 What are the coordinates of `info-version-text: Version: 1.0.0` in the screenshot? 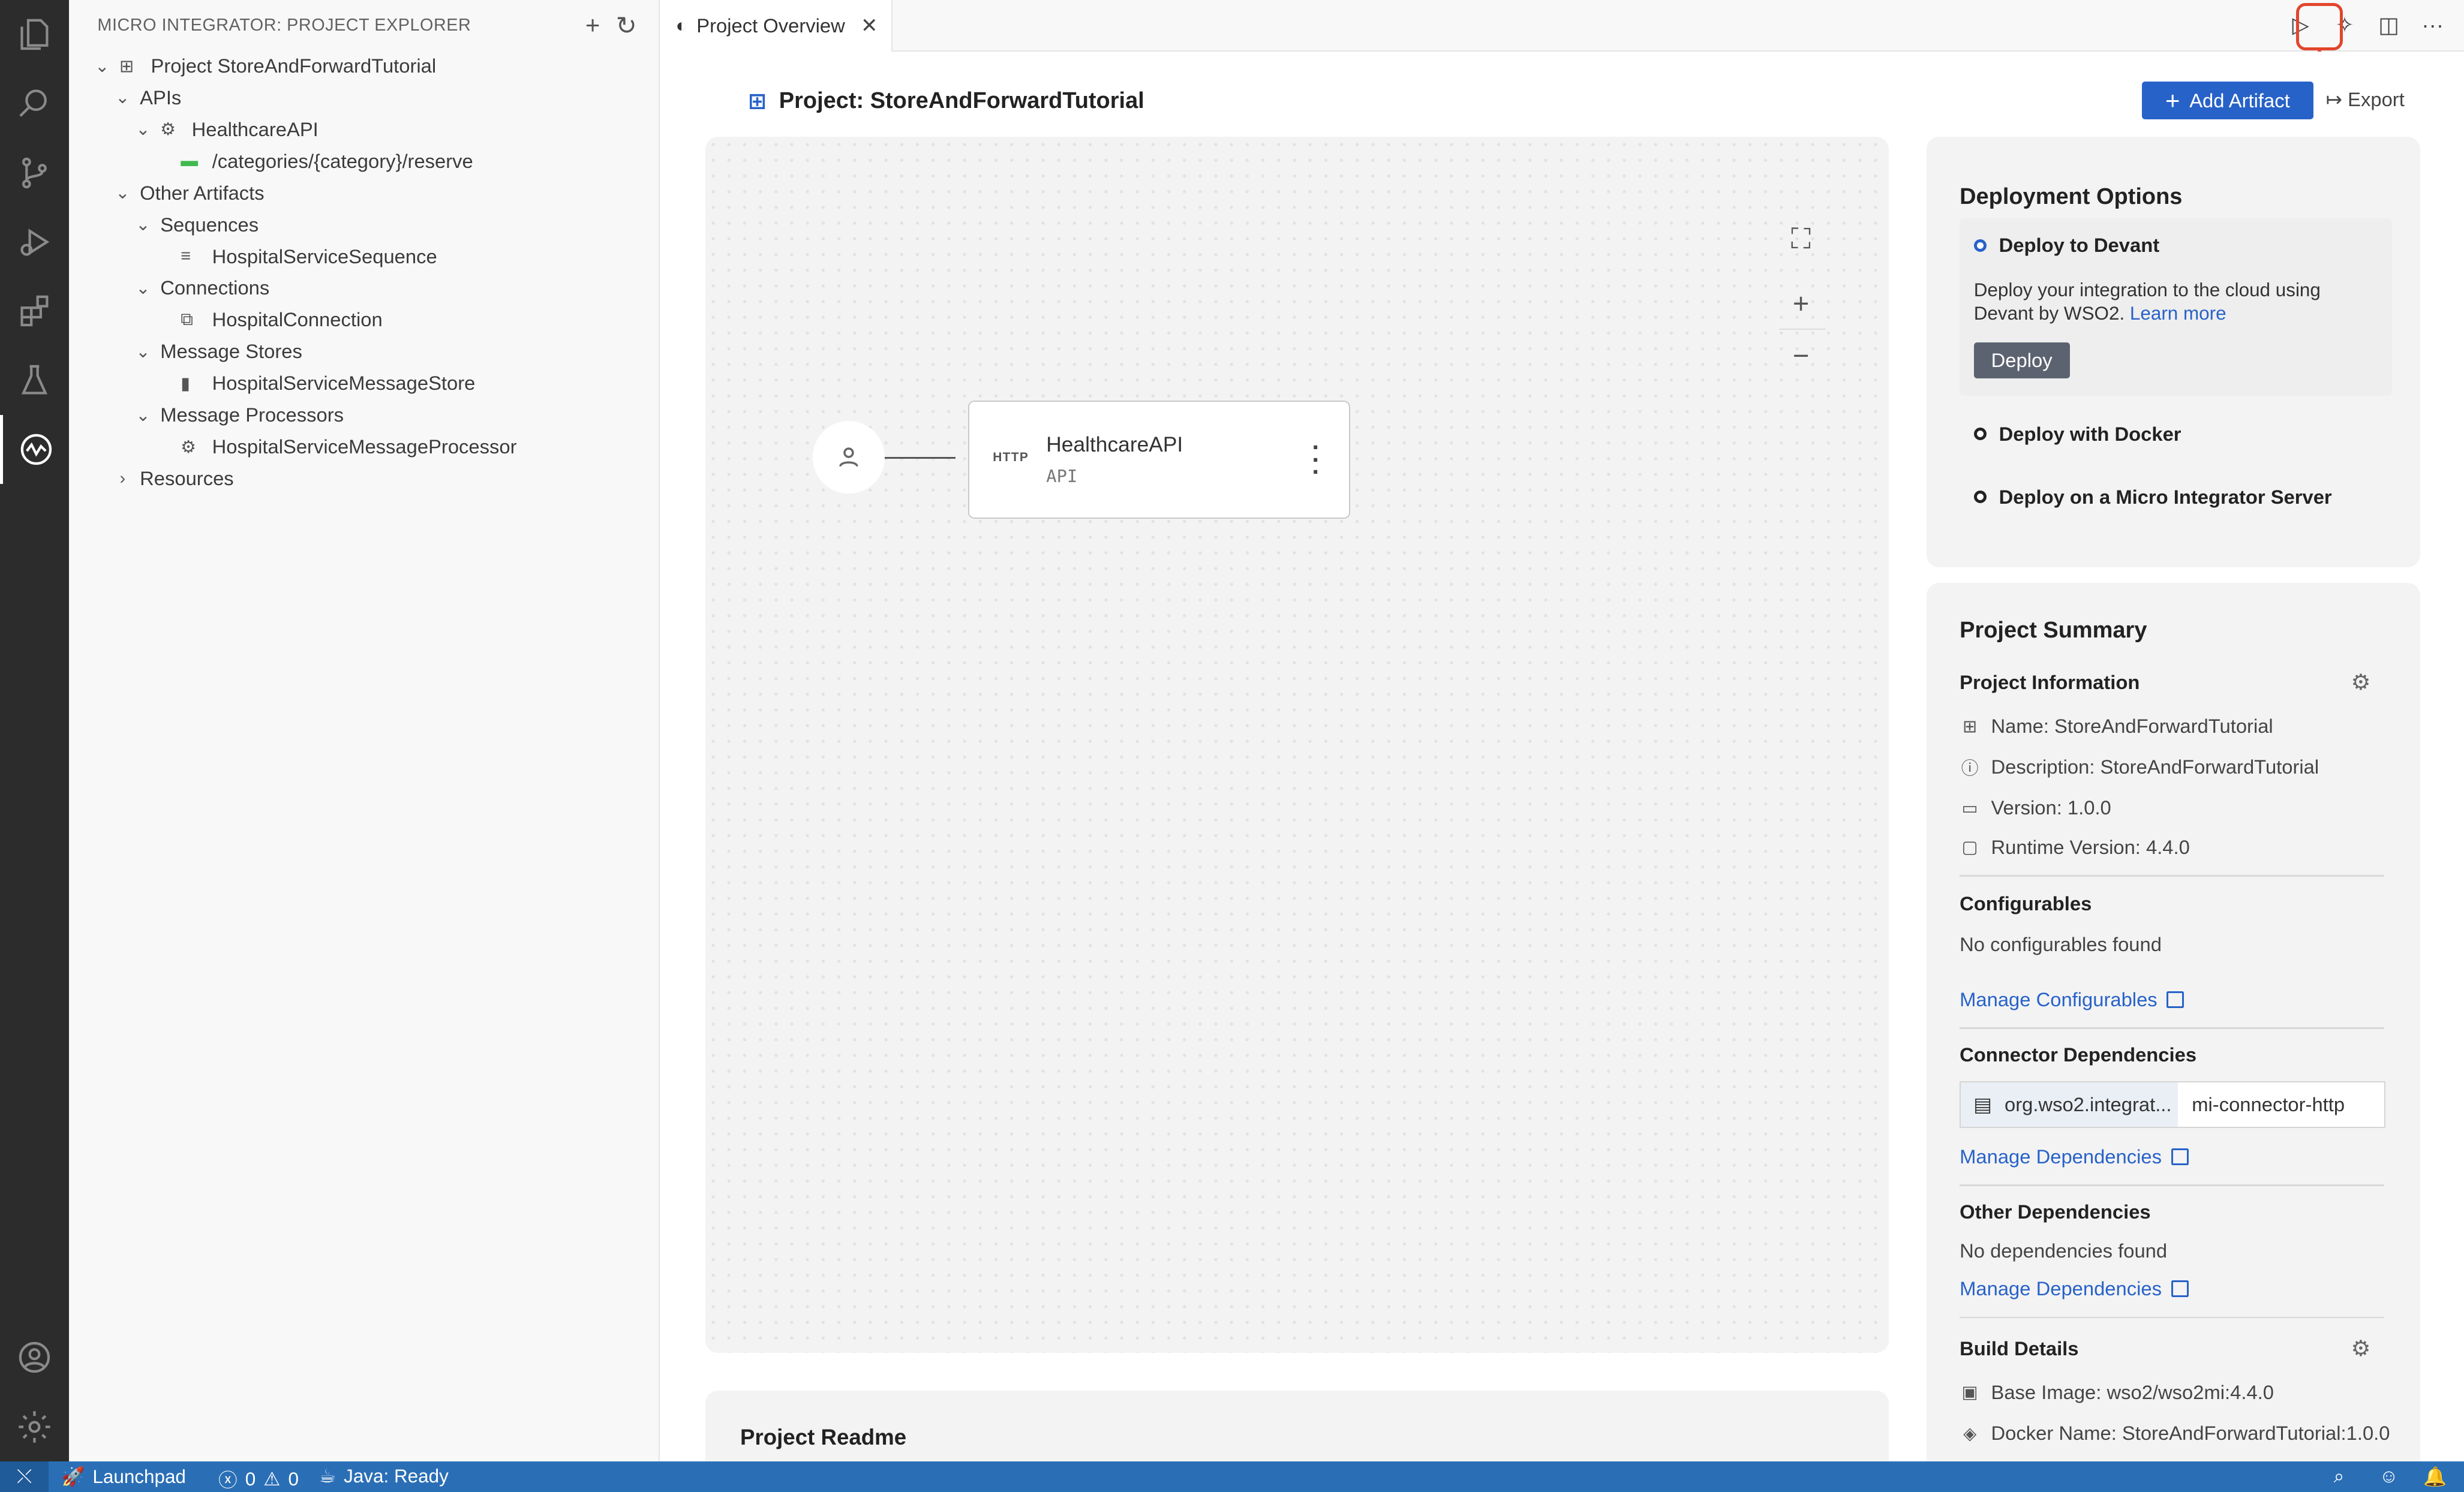 It's located at (2051, 808).